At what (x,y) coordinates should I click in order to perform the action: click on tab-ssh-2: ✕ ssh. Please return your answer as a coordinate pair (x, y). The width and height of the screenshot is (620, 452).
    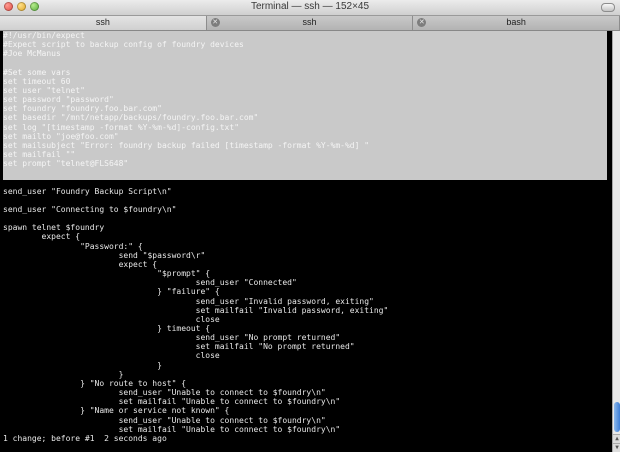
    Looking at the image, I should click on (310, 23).